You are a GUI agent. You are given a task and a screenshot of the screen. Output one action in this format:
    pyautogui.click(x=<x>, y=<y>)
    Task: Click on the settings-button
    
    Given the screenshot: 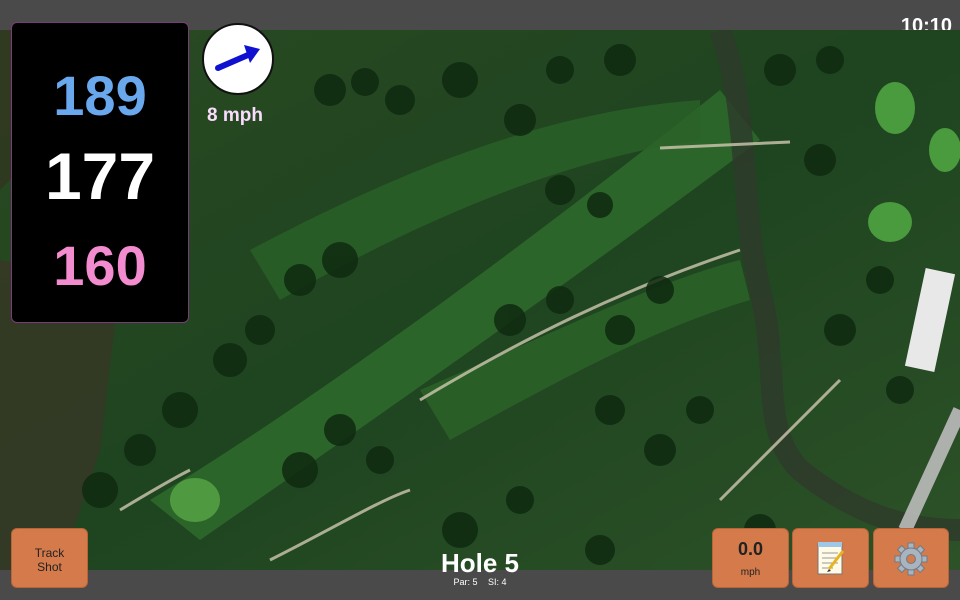 What is the action you would take?
    pyautogui.click(x=911, y=558)
    